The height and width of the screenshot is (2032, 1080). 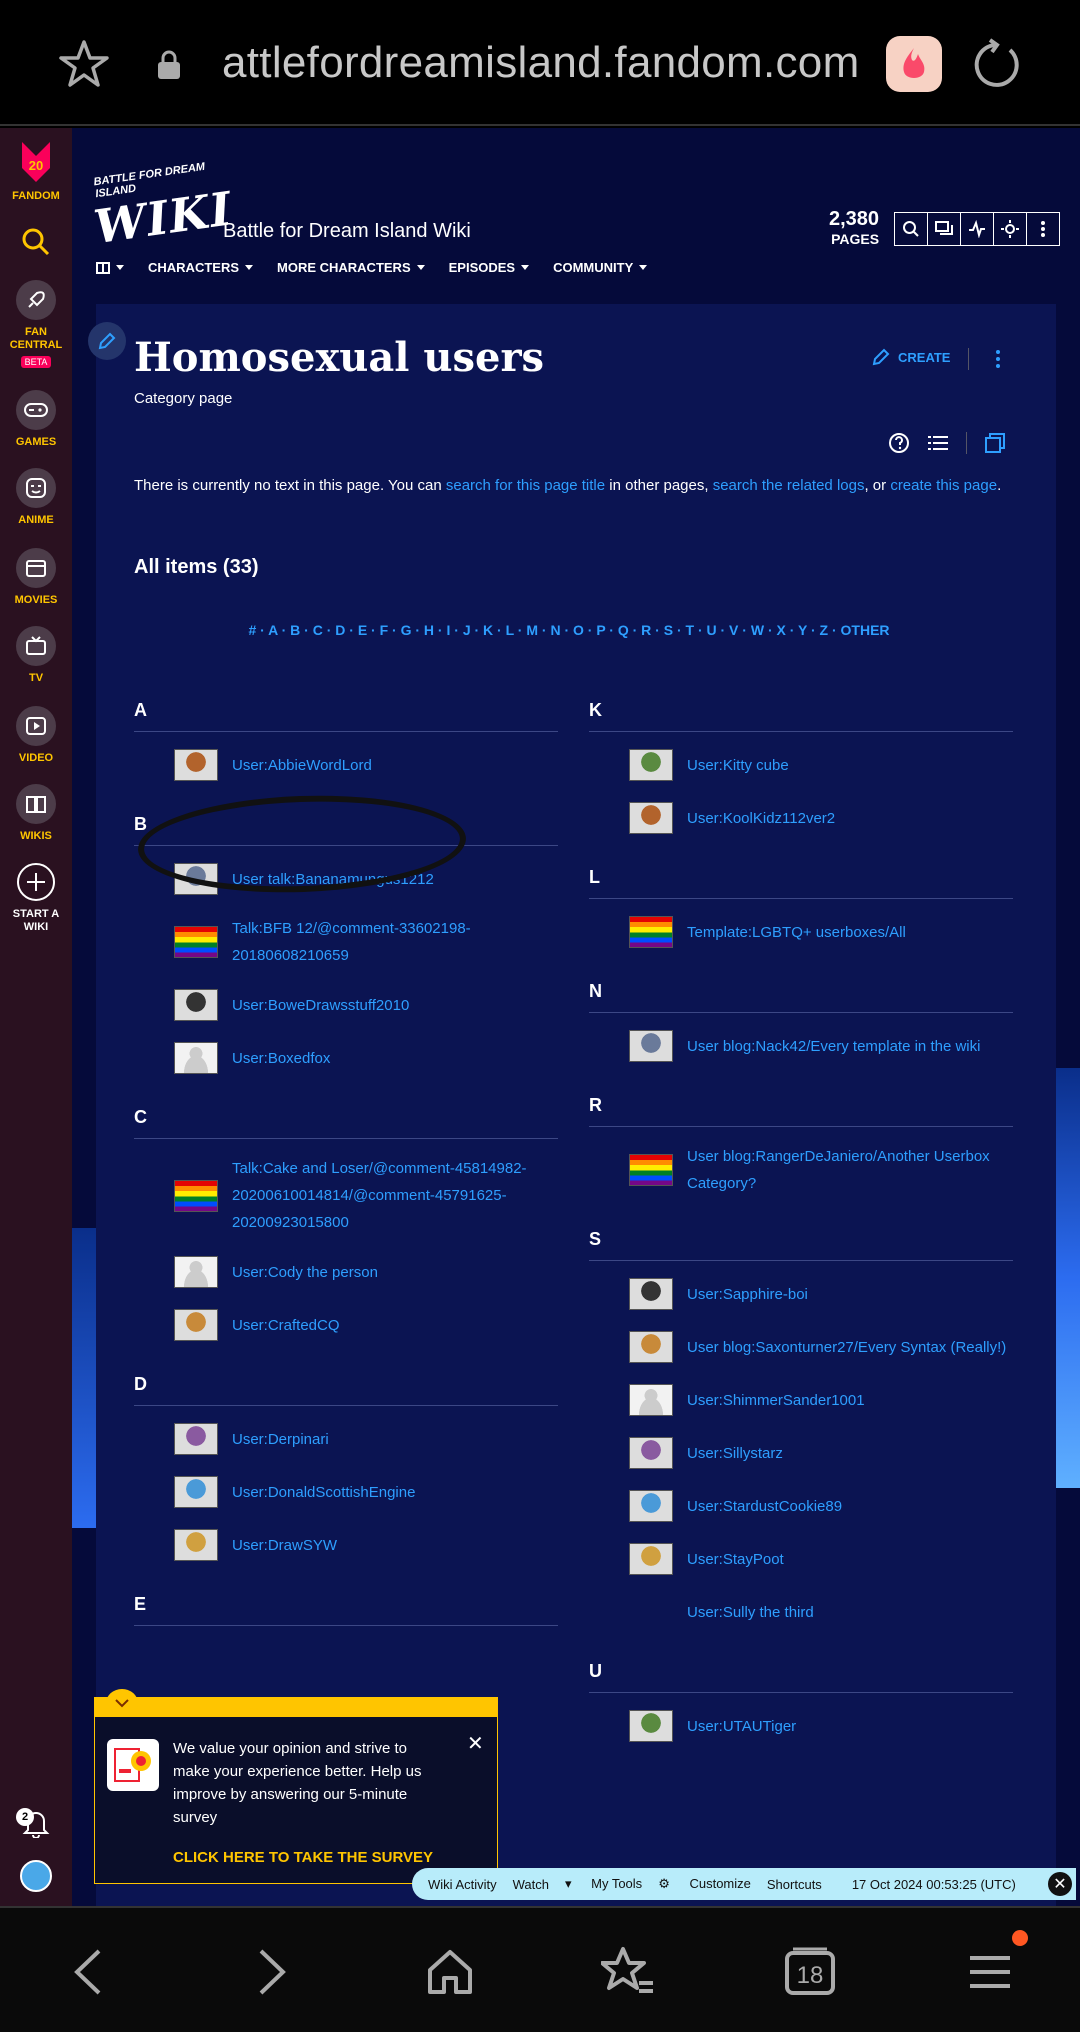 What do you see at coordinates (36, 813) in the screenshot?
I see `rail-wikis: WIKIS` at bounding box center [36, 813].